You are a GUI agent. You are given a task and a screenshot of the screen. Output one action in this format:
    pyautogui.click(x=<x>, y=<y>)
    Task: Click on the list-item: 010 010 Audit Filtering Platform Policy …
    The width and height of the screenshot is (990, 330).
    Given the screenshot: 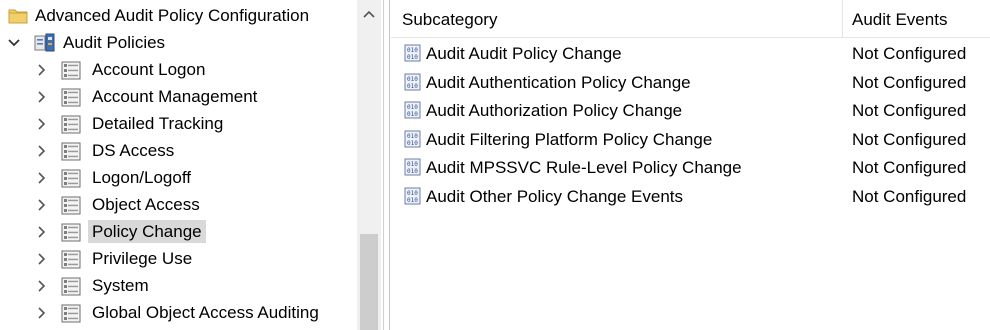 What is the action you would take?
    pyautogui.click(x=690, y=140)
    